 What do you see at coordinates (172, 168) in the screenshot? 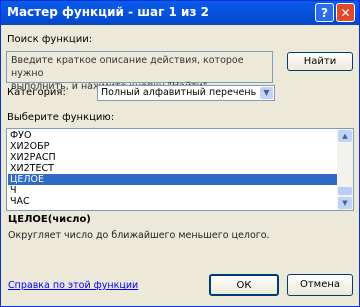
I see `list-item: ХИ2ТЕСТ` at bounding box center [172, 168].